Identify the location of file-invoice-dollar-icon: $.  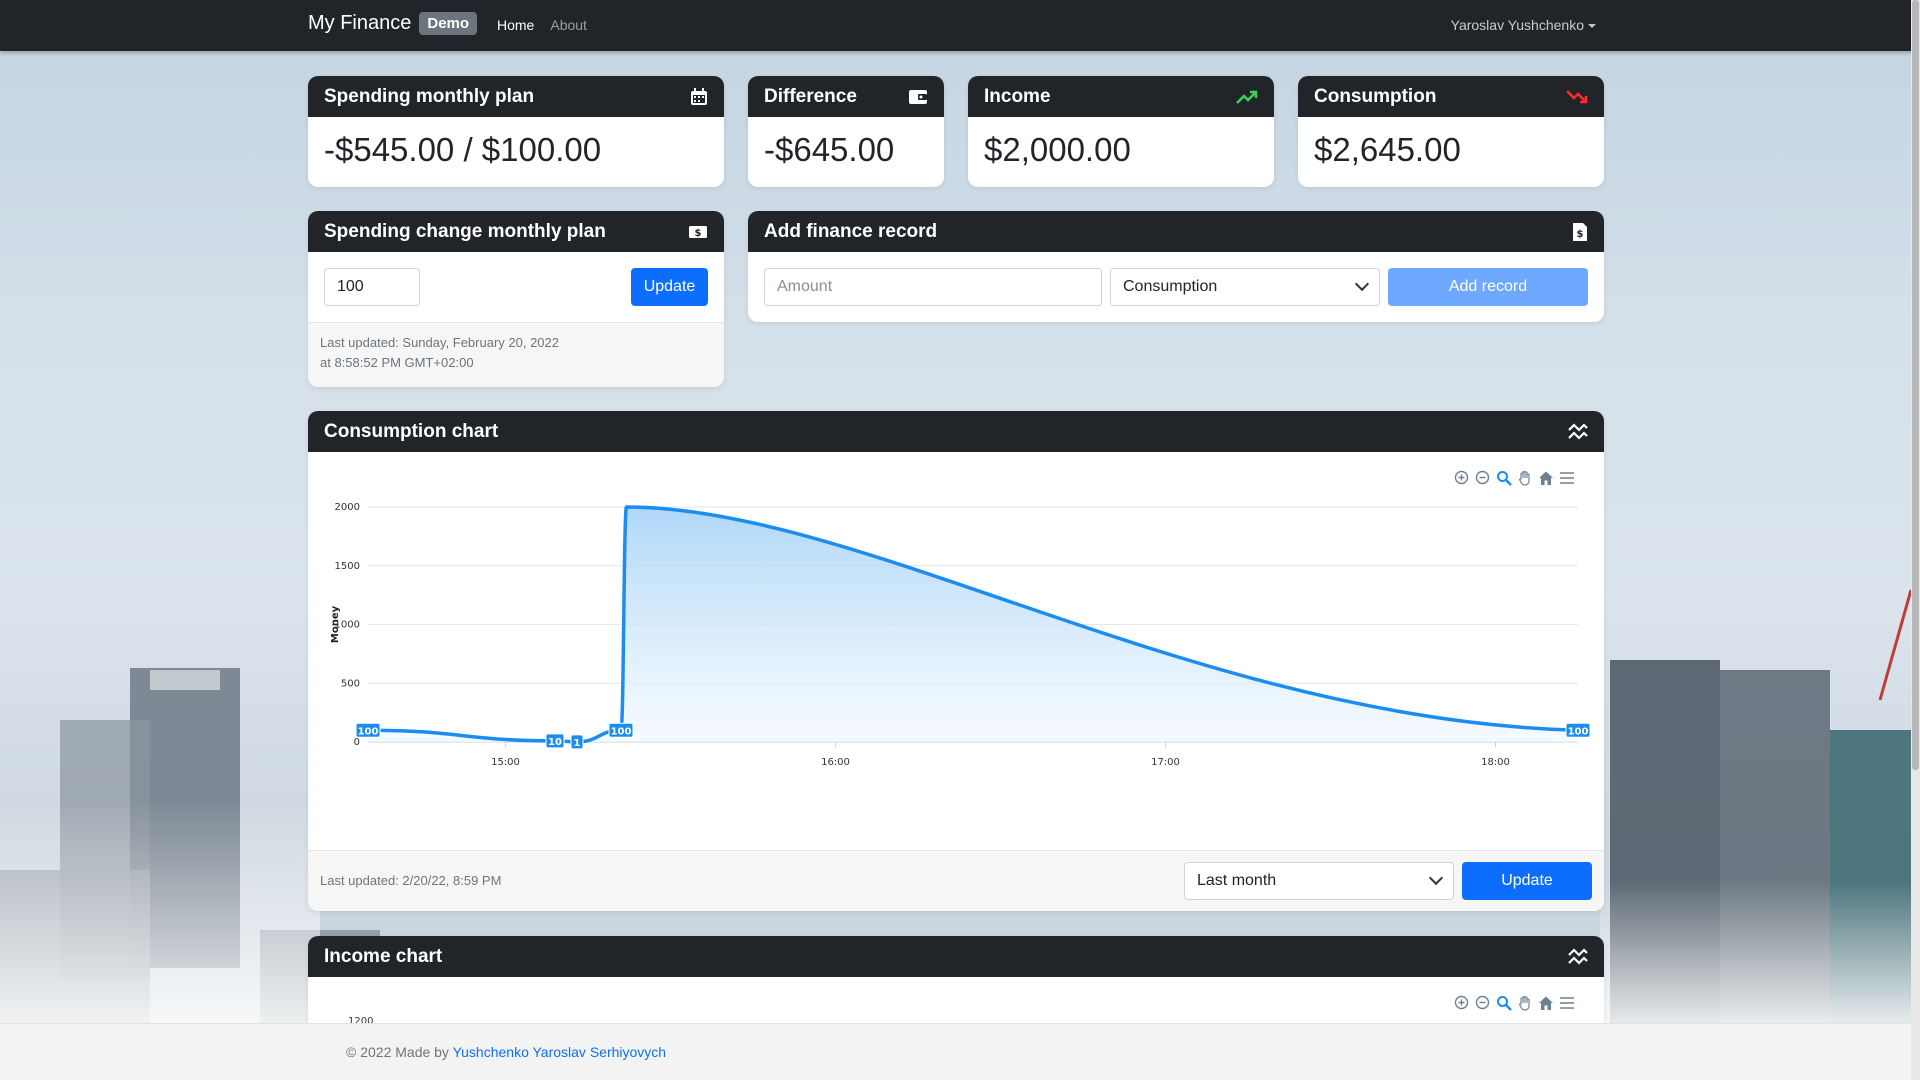
(1580, 231).